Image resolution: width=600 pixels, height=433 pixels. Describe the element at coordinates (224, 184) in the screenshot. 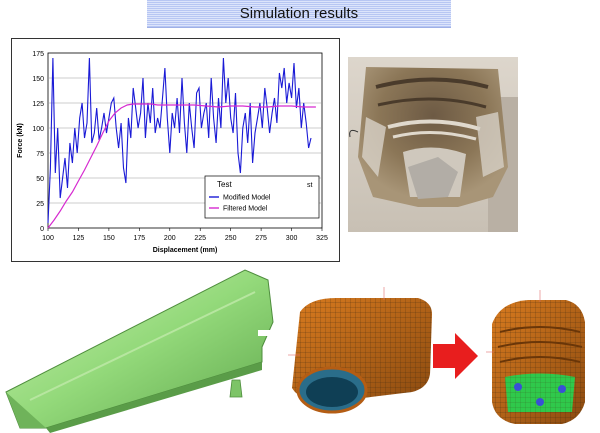

I see `legend-title: Test` at that location.